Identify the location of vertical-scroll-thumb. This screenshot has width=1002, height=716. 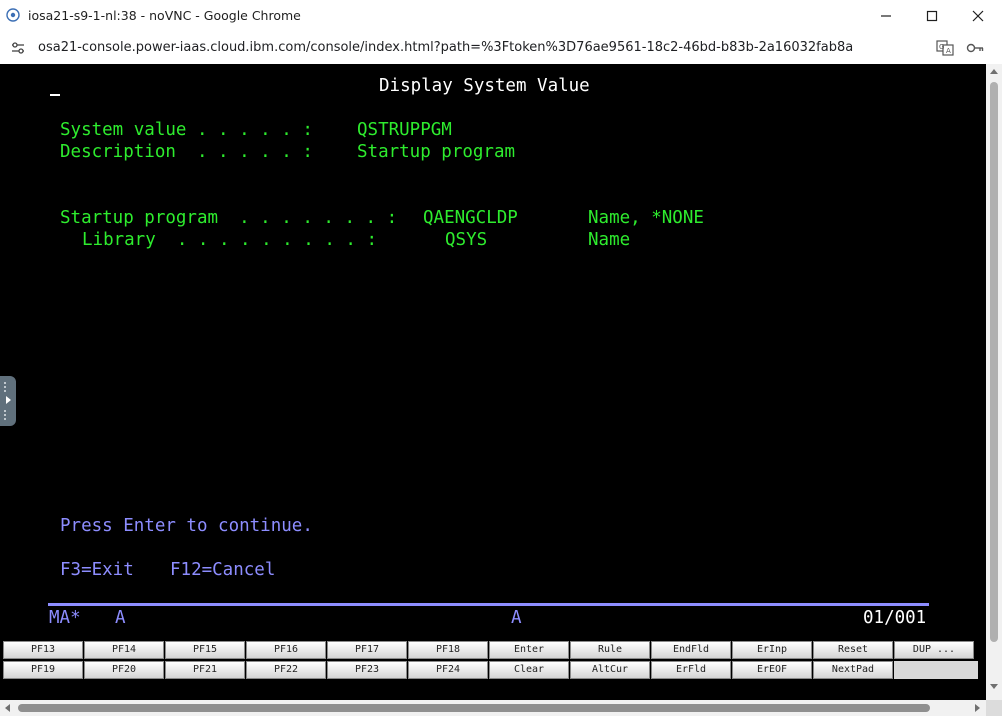
(994, 362).